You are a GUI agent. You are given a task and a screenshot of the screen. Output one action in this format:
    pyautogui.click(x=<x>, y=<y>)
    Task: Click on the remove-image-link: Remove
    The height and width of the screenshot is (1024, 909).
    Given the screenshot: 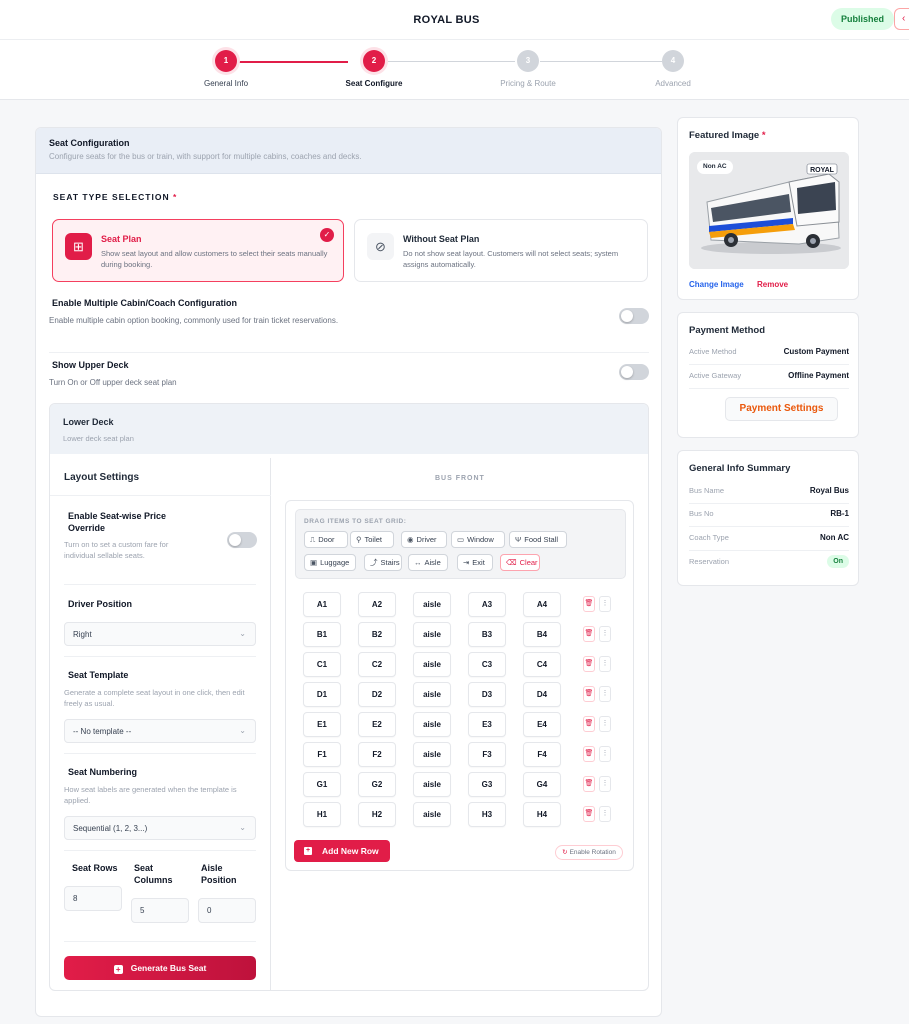 What is the action you would take?
    pyautogui.click(x=772, y=284)
    